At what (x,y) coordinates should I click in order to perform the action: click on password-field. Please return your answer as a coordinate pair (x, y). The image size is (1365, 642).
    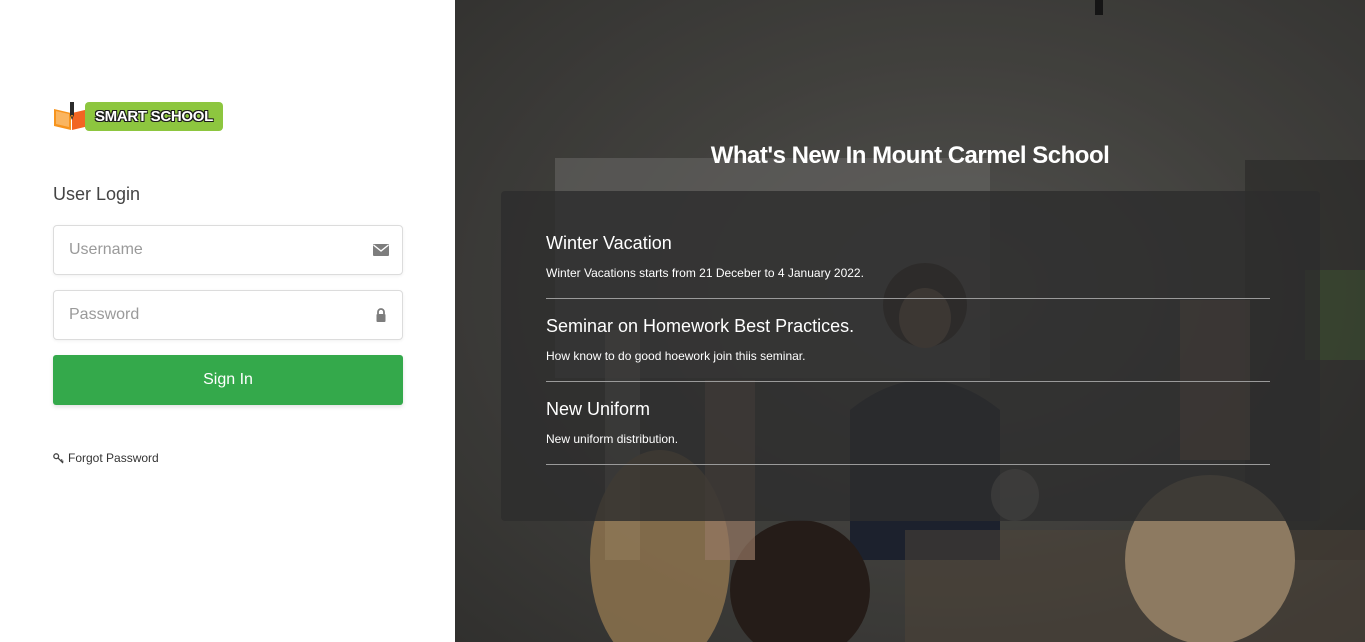
    Looking at the image, I should click on (228, 315).